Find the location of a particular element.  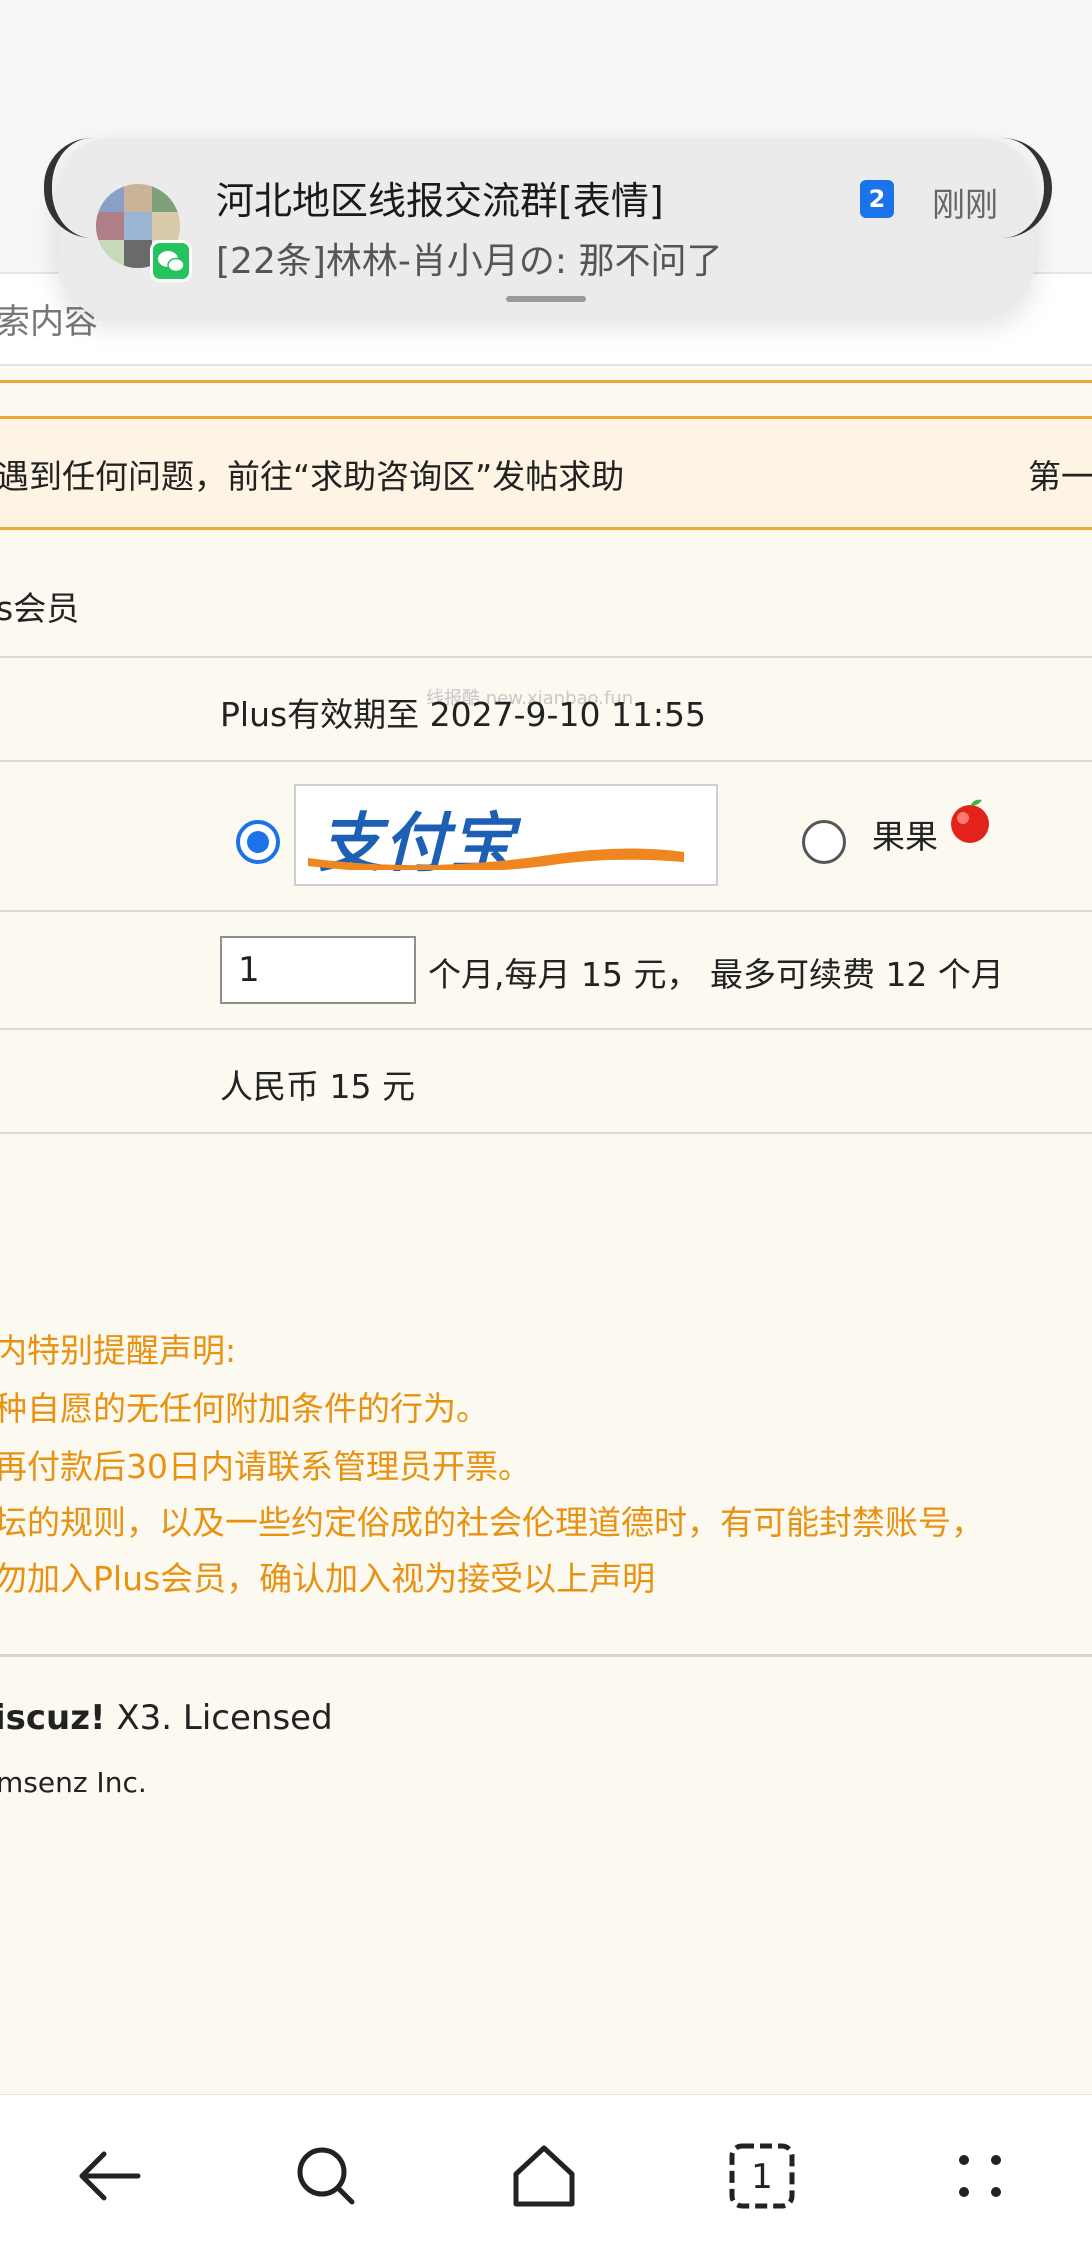

quantity-suffix: 个月,每月 15 元， 最多可续费 12 个月 is located at coordinates (716, 974).